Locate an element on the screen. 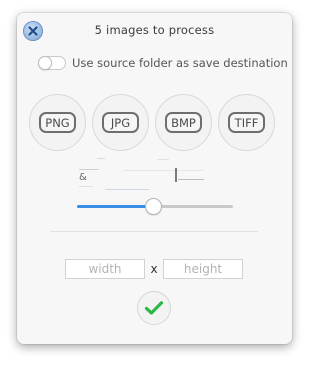  use-source-folder-label: Use source folder as save destination is located at coordinates (180, 63).